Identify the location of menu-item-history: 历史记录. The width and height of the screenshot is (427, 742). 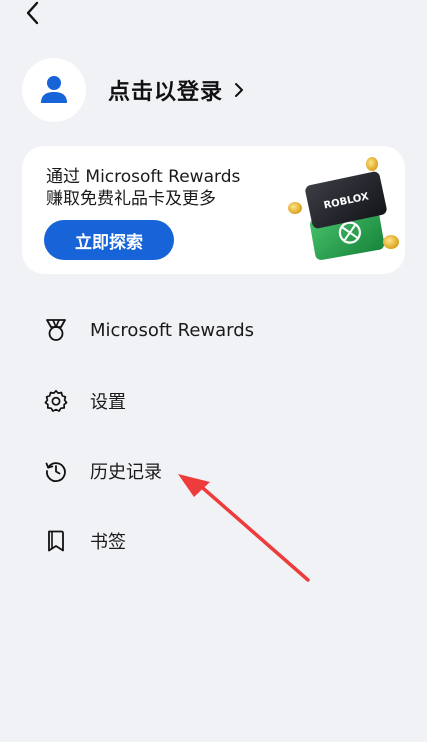
(103, 471).